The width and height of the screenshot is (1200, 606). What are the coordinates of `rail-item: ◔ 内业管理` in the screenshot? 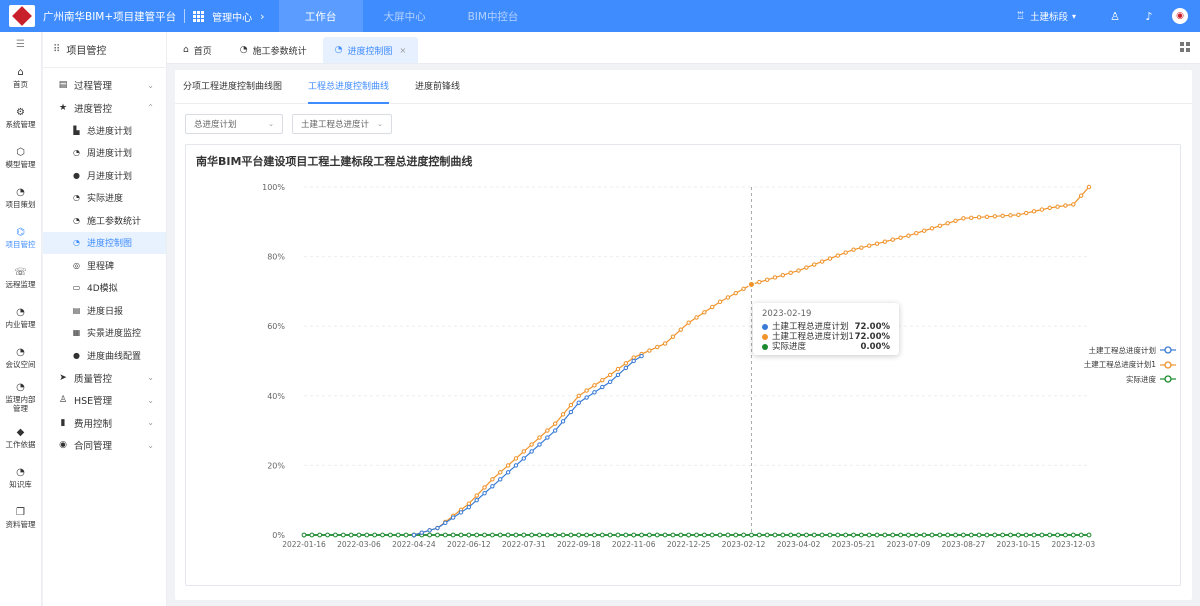 It's located at (20, 318).